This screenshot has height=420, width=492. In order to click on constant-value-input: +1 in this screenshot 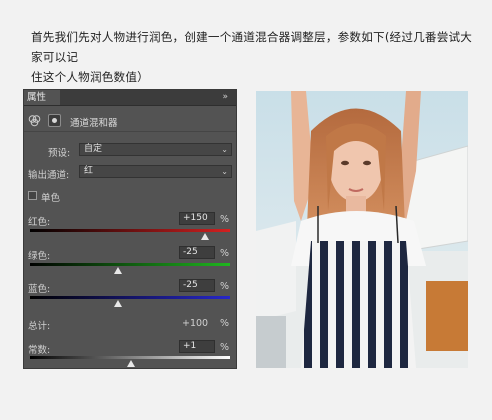, I will do `click(197, 346)`.